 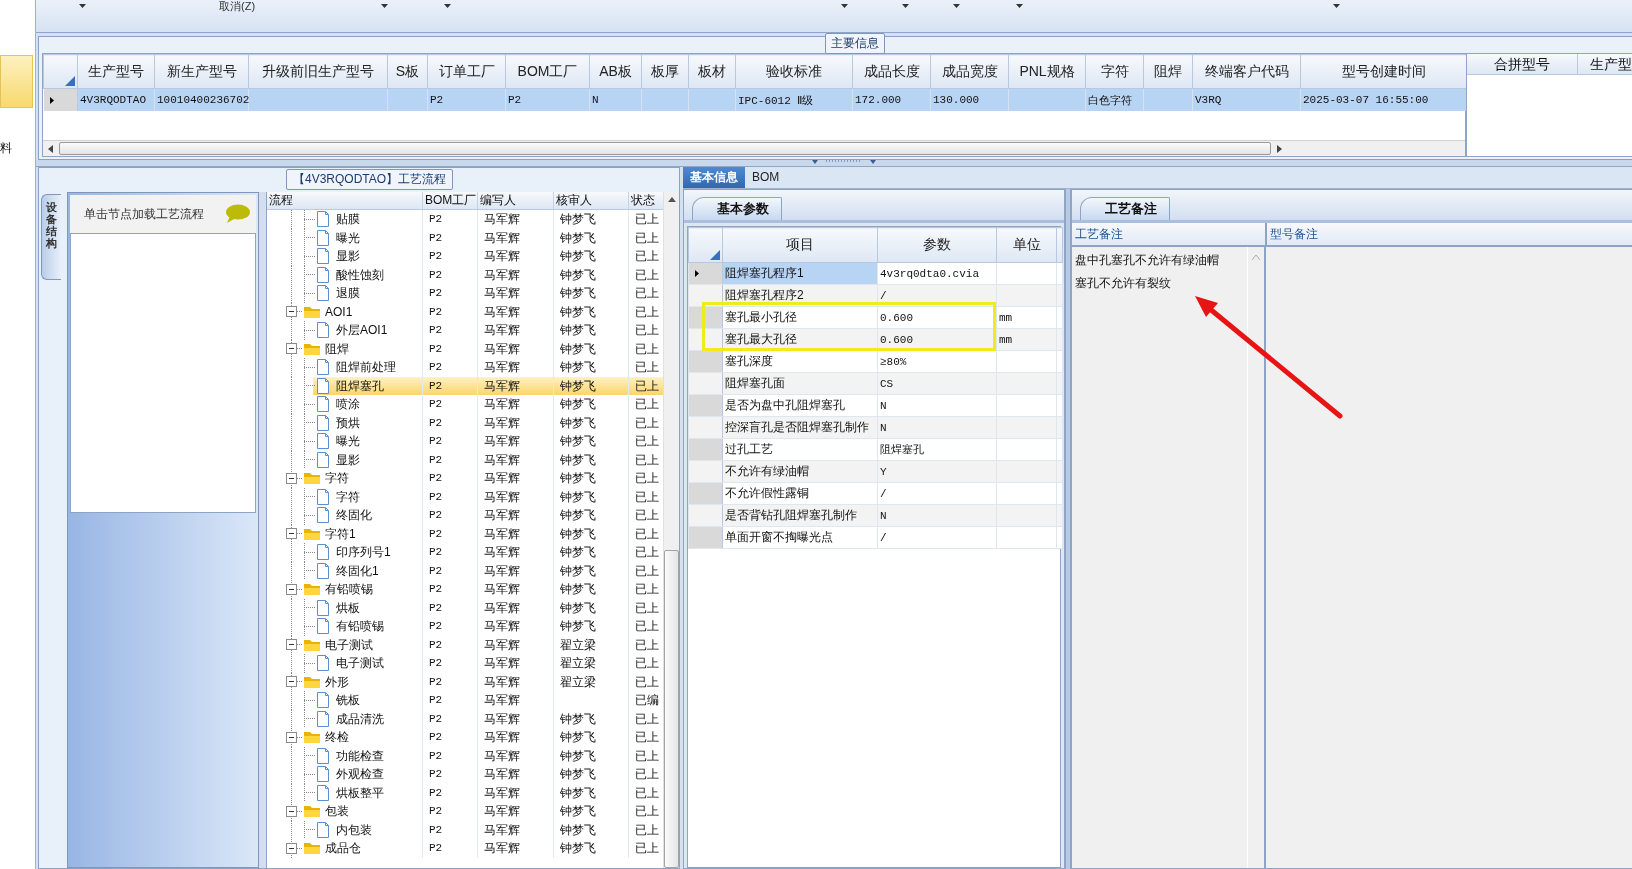 What do you see at coordinates (1605, 64) in the screenshot?
I see `column-header: 生产型` at bounding box center [1605, 64].